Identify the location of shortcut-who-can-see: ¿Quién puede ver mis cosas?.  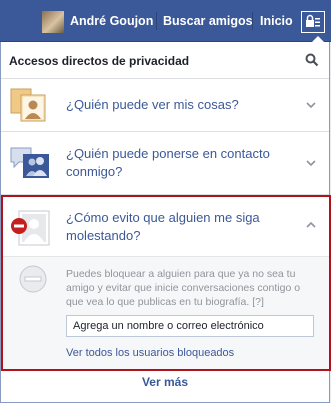
(165, 105).